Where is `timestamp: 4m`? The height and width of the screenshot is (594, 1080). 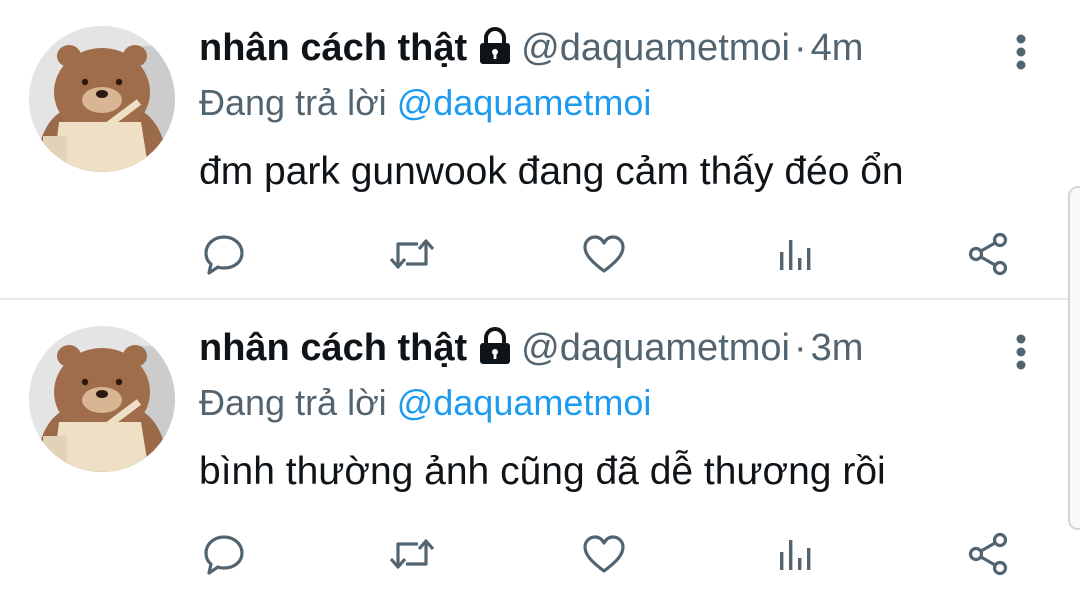 timestamp: 4m is located at coordinates (837, 48).